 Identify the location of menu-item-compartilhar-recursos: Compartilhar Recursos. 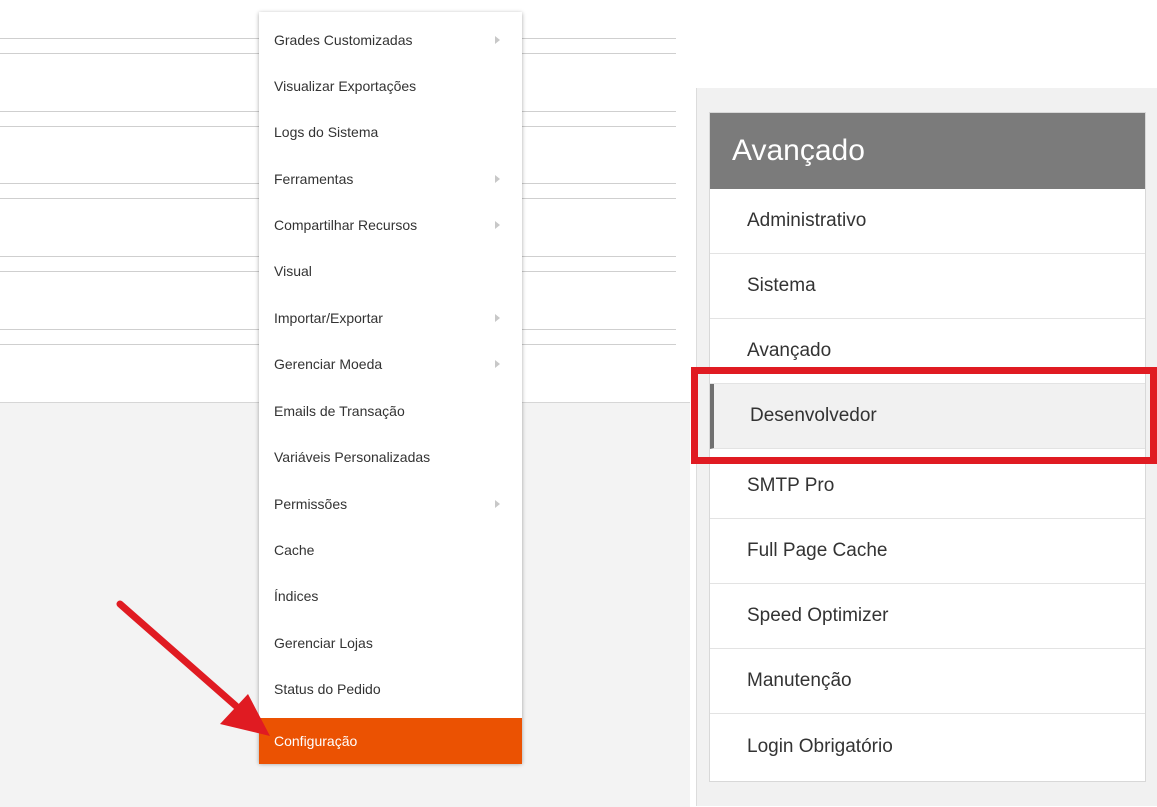
(390, 225).